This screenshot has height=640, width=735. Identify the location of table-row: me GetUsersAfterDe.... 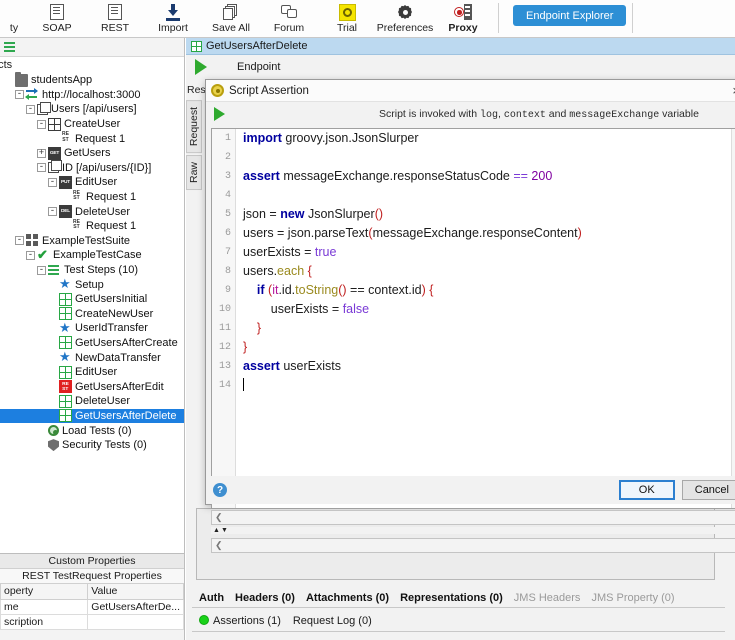
(92, 606).